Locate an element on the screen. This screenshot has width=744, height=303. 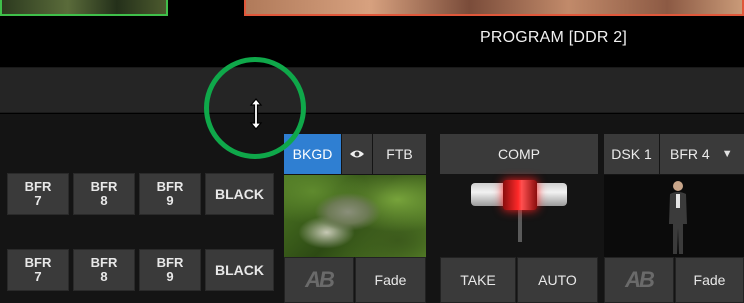
bkgd-ab-button: AB is located at coordinates (319, 280).